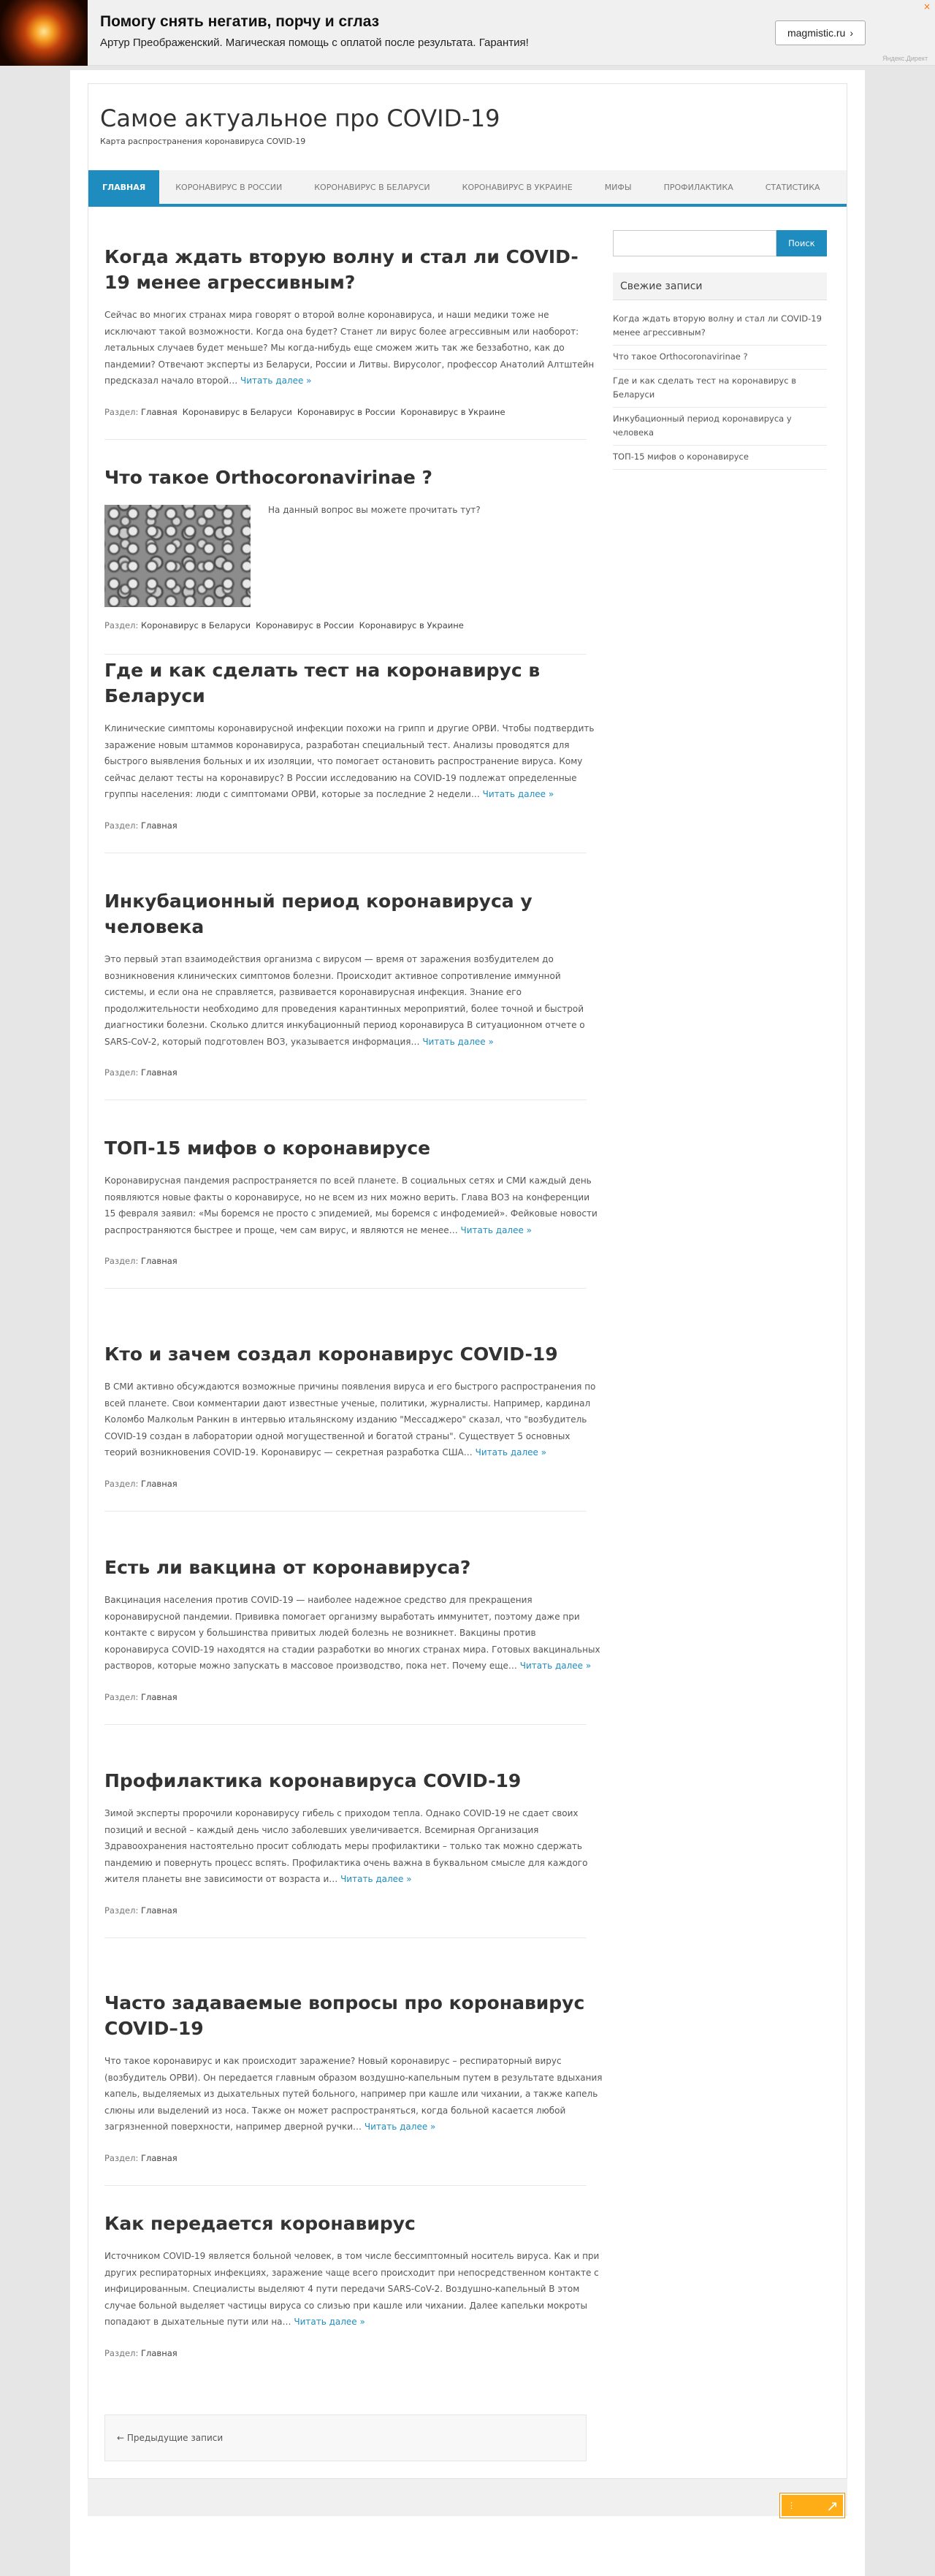  What do you see at coordinates (792, 2506) in the screenshot?
I see `dots-icon: ⋮` at bounding box center [792, 2506].